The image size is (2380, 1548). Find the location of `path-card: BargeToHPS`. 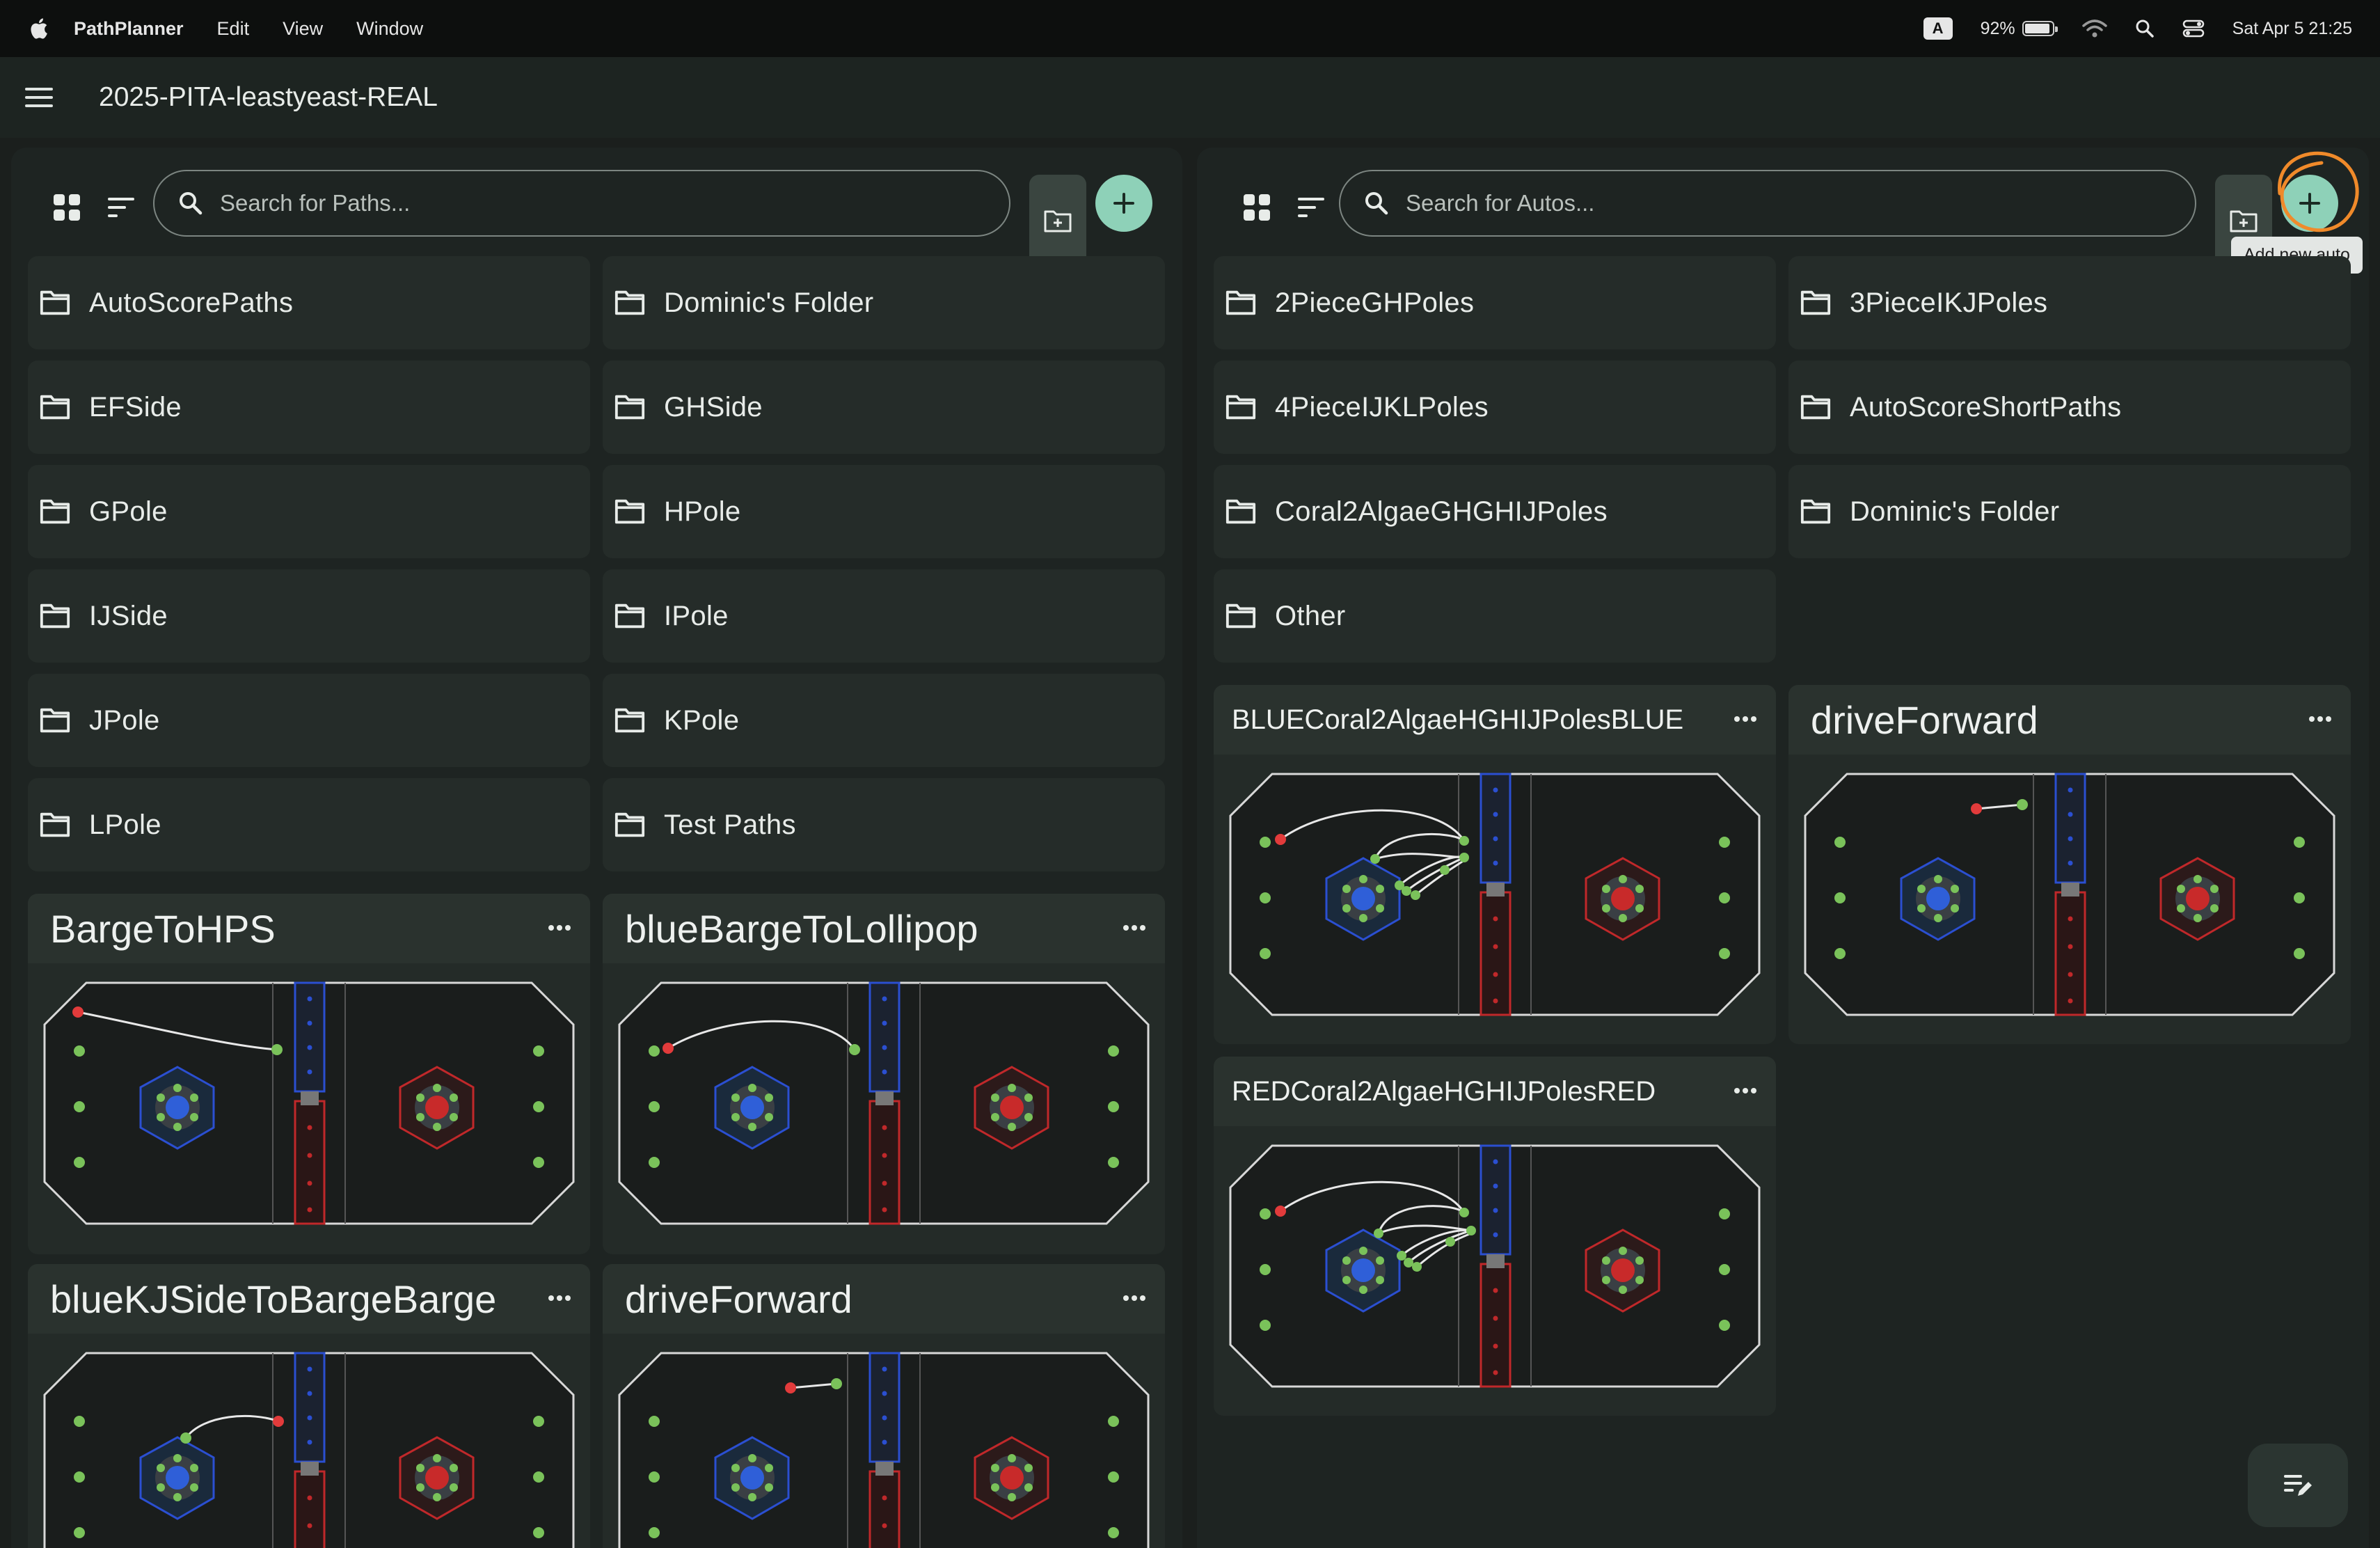

path-card: BargeToHPS is located at coordinates (309, 1074).